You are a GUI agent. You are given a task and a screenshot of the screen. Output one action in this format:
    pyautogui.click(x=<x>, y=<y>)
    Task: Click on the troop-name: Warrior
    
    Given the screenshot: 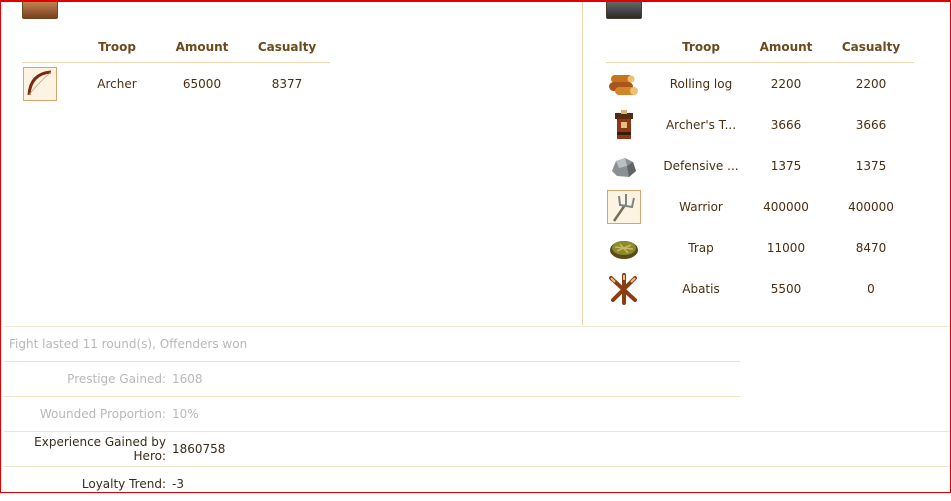 What is the action you would take?
    pyautogui.click(x=701, y=206)
    